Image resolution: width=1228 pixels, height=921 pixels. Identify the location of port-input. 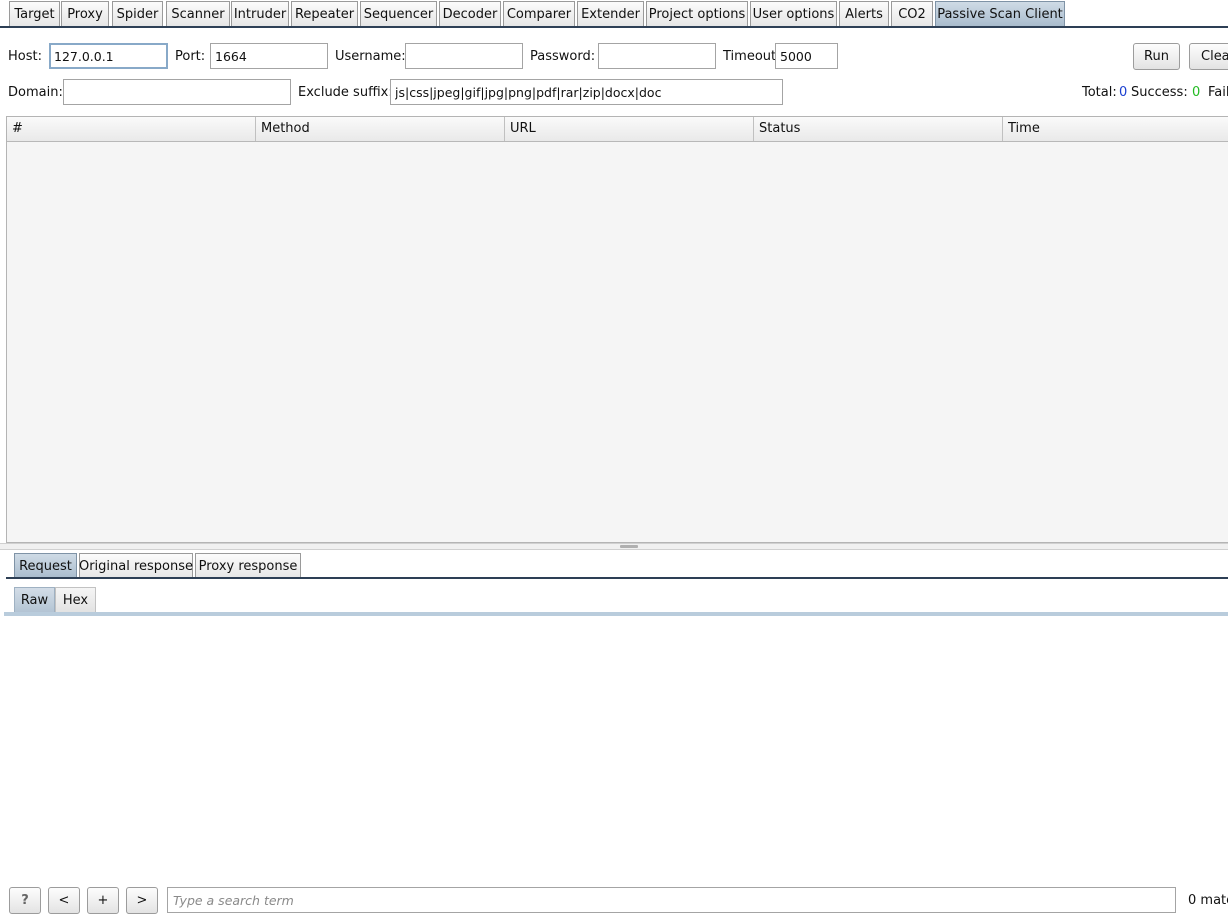
(269, 56).